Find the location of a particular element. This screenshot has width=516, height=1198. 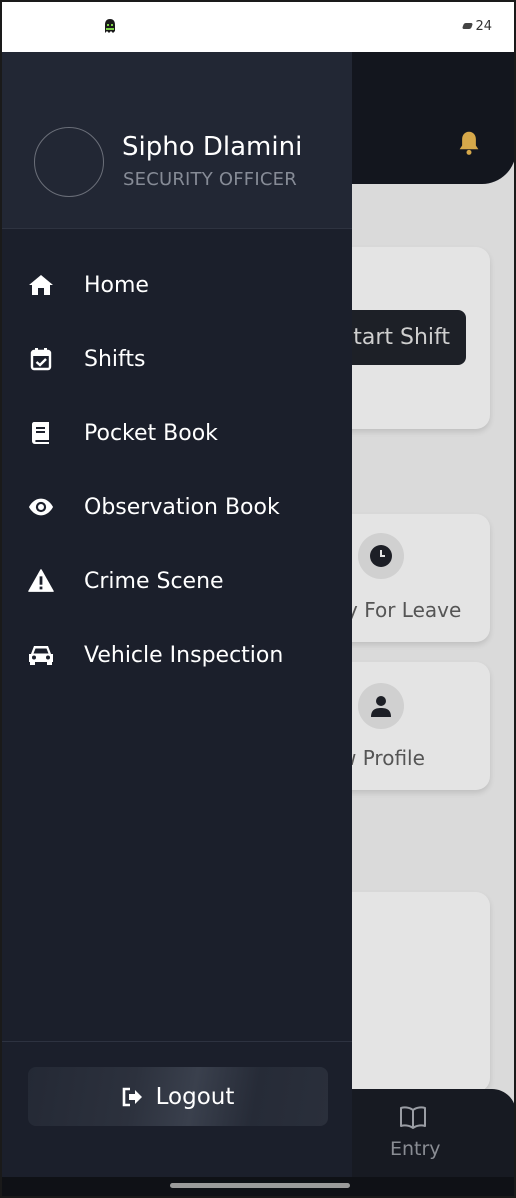

drawer-header: Sipho Dlamini SECURITY OFFICER is located at coordinates (177, 140).